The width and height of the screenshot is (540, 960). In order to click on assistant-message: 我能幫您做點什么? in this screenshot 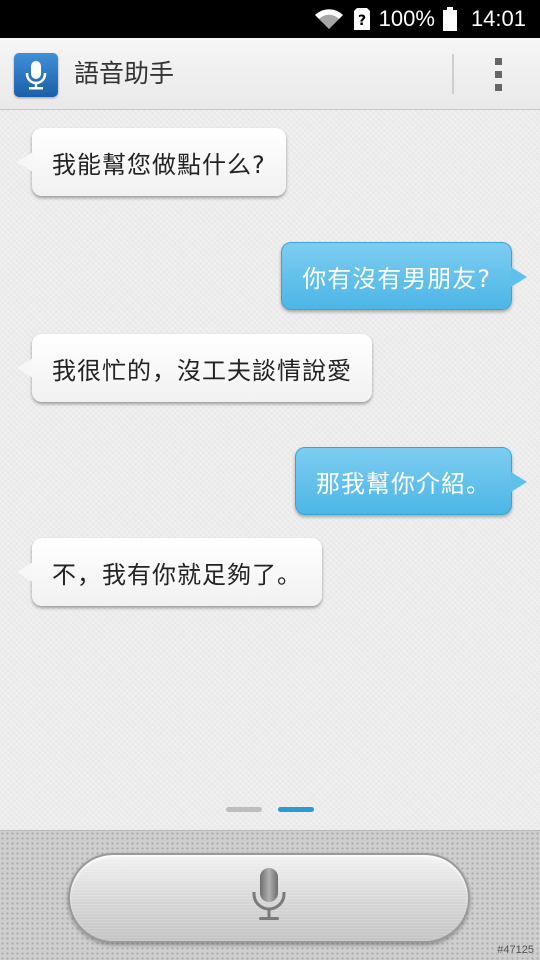, I will do `click(151, 162)`.